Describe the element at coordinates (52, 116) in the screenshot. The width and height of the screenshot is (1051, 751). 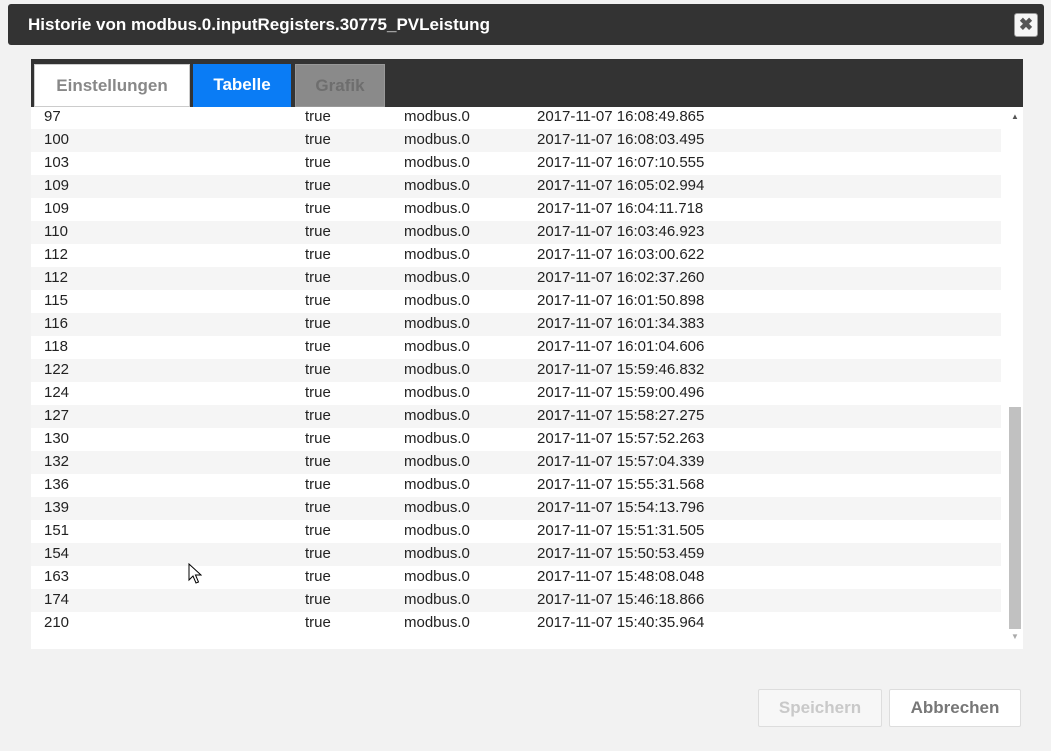
I see `cell-value: 97` at that location.